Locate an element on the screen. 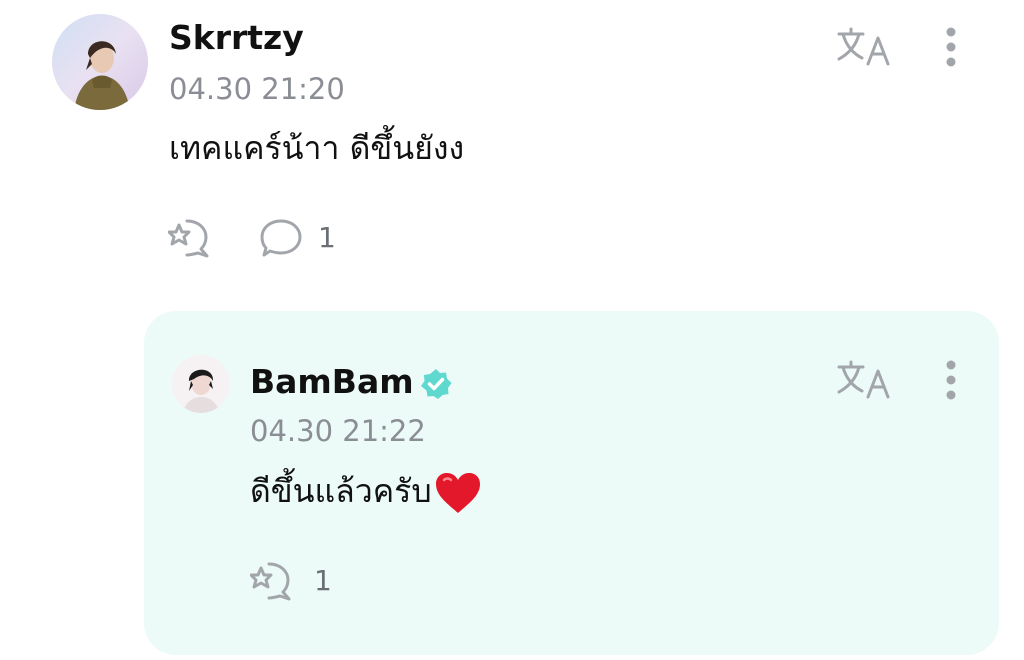  timestamp: 04.30 21:20 is located at coordinates (257, 89).